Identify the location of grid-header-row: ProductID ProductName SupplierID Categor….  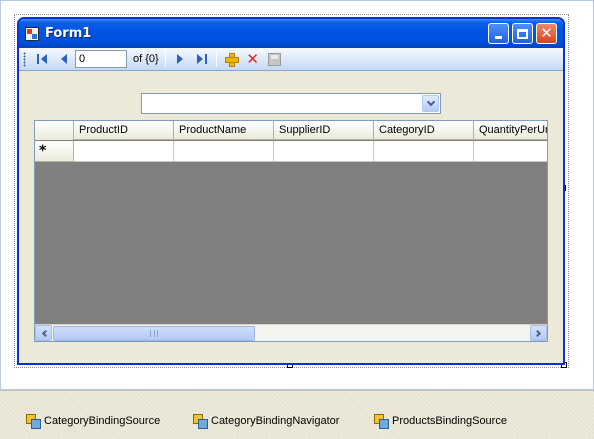
(291, 130).